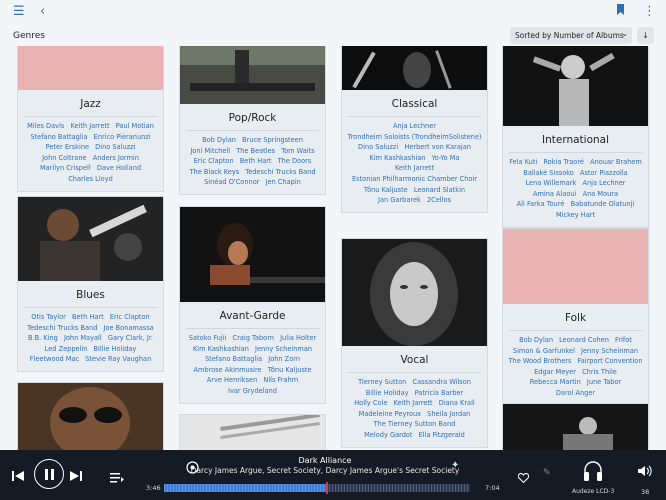 This screenshot has height=500, width=666. I want to click on artist-link: Stevie Ray Vaughan, so click(118, 359).